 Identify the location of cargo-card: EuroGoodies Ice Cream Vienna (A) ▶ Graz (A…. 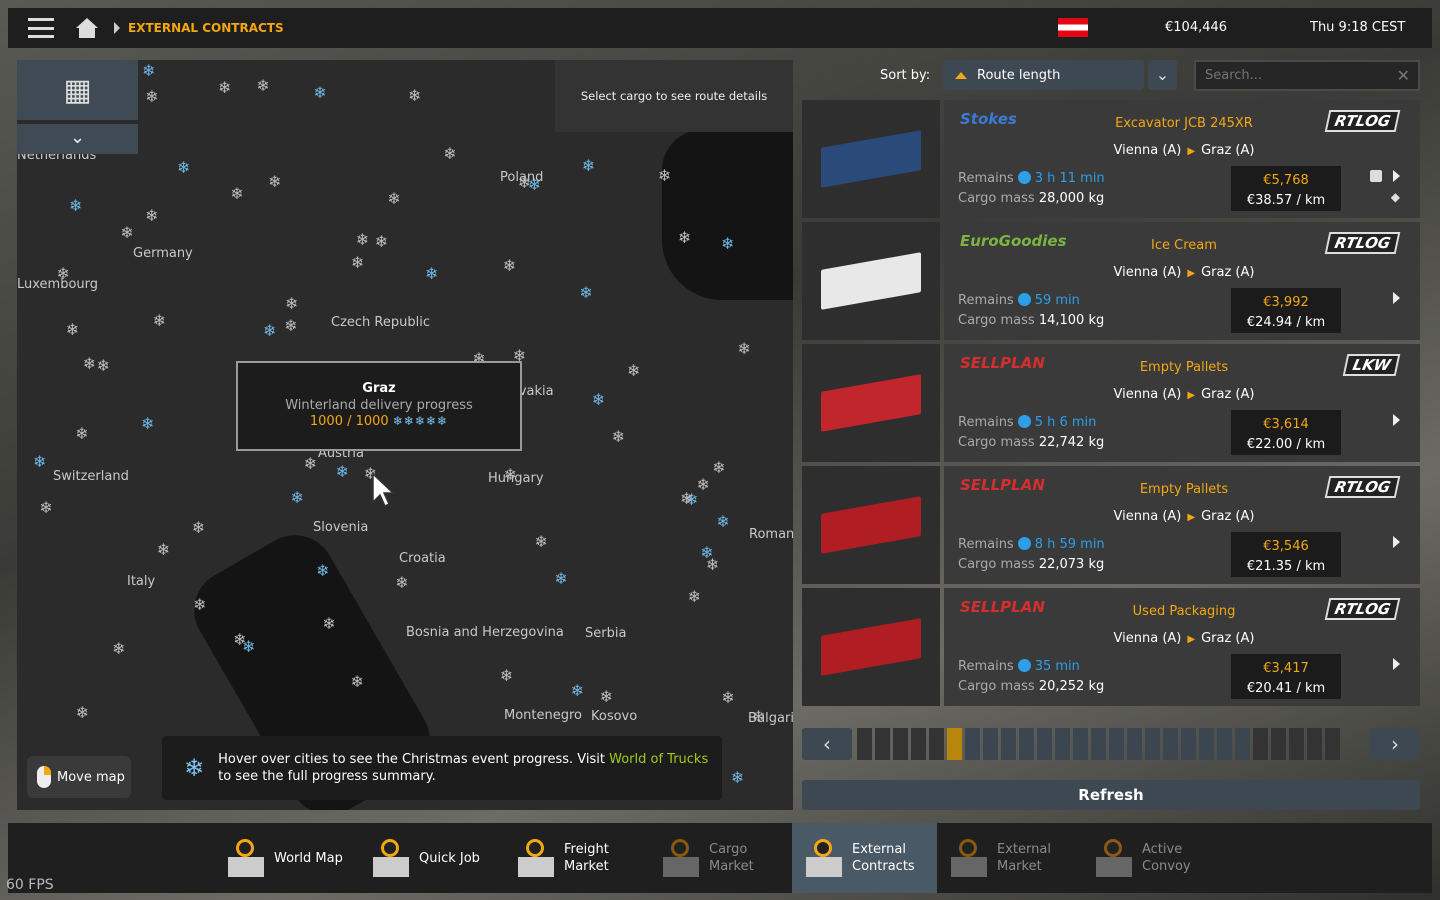
(1111, 281).